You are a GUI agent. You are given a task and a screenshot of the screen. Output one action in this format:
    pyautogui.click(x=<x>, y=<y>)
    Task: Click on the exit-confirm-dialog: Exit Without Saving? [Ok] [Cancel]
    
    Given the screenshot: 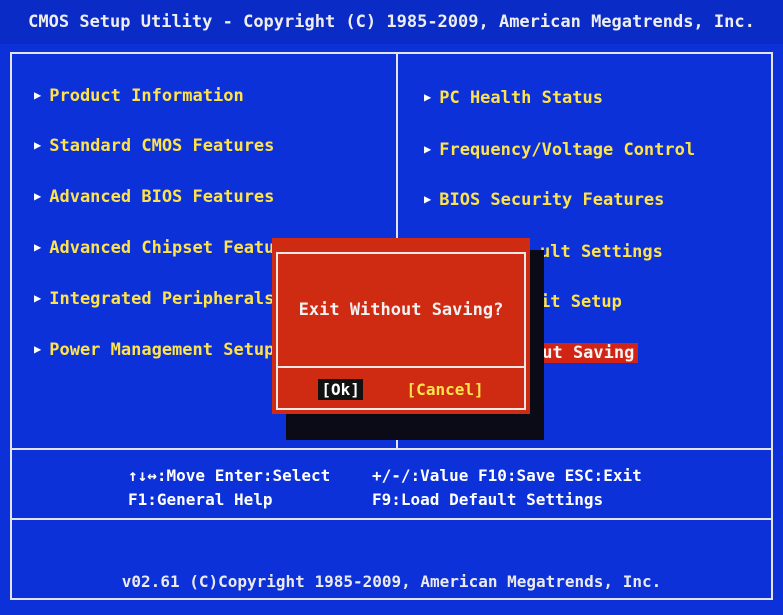 What is the action you would take?
    pyautogui.click(x=401, y=326)
    